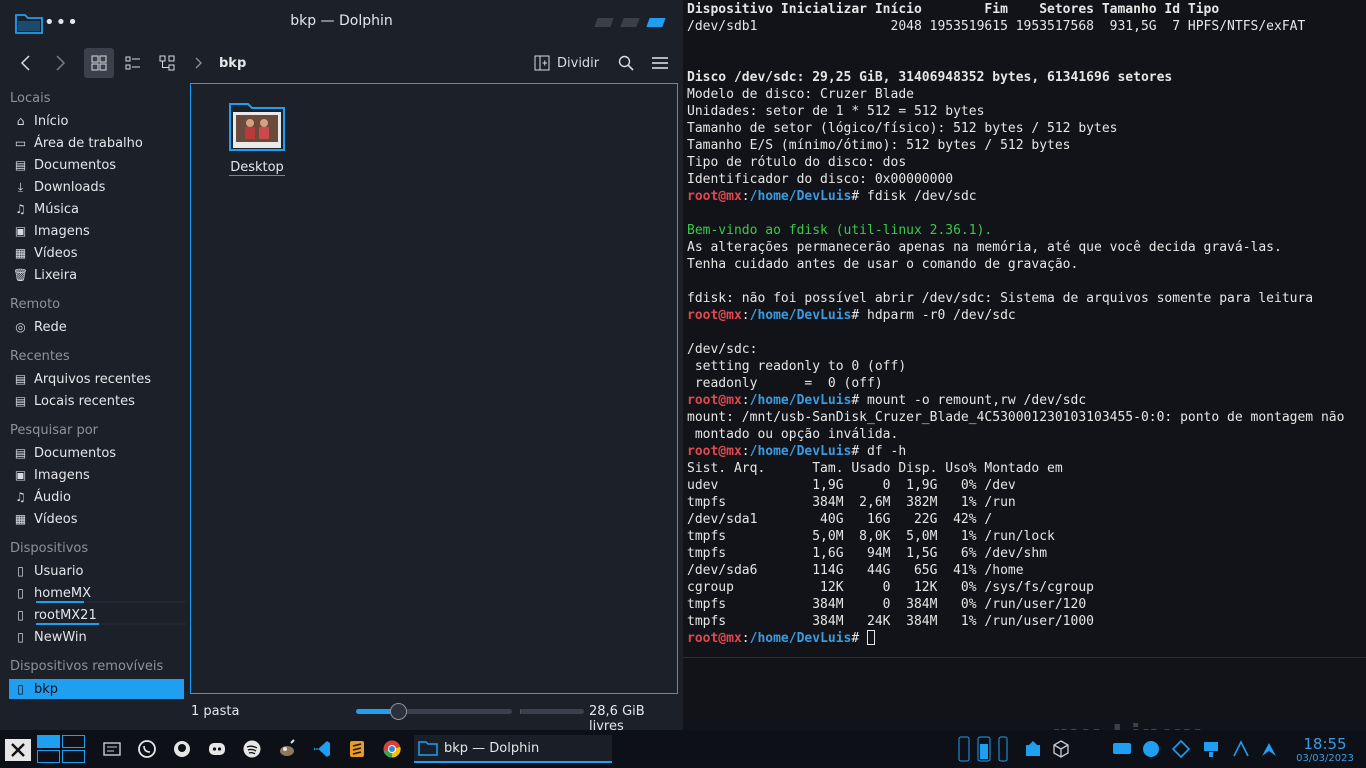 This screenshot has height=768, width=1366. What do you see at coordinates (96, 401) in the screenshot?
I see `sidebar-item-locais-recentes: ▤ Locais recentes` at bounding box center [96, 401].